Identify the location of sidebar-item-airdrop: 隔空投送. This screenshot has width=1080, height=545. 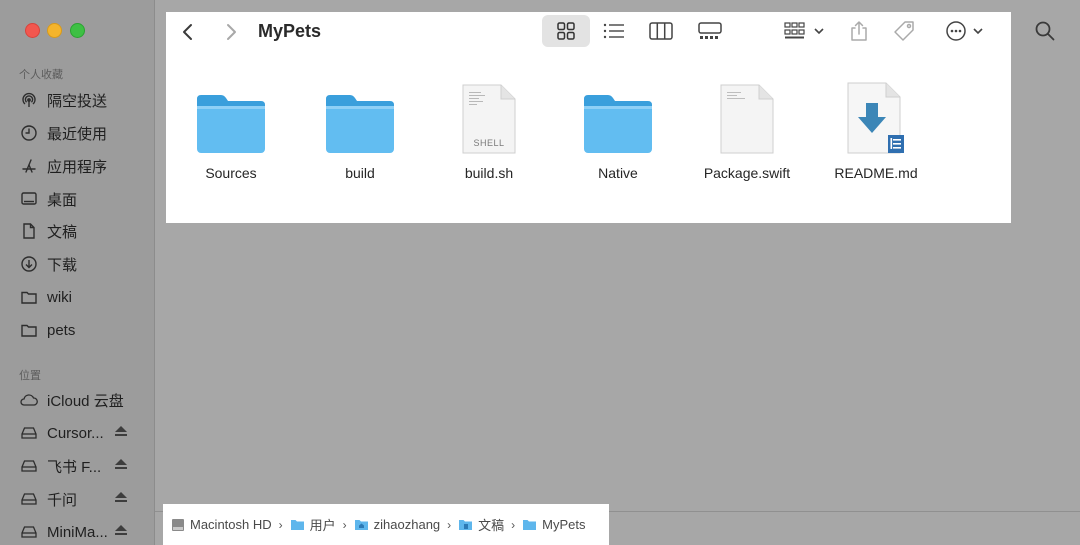
(84, 100).